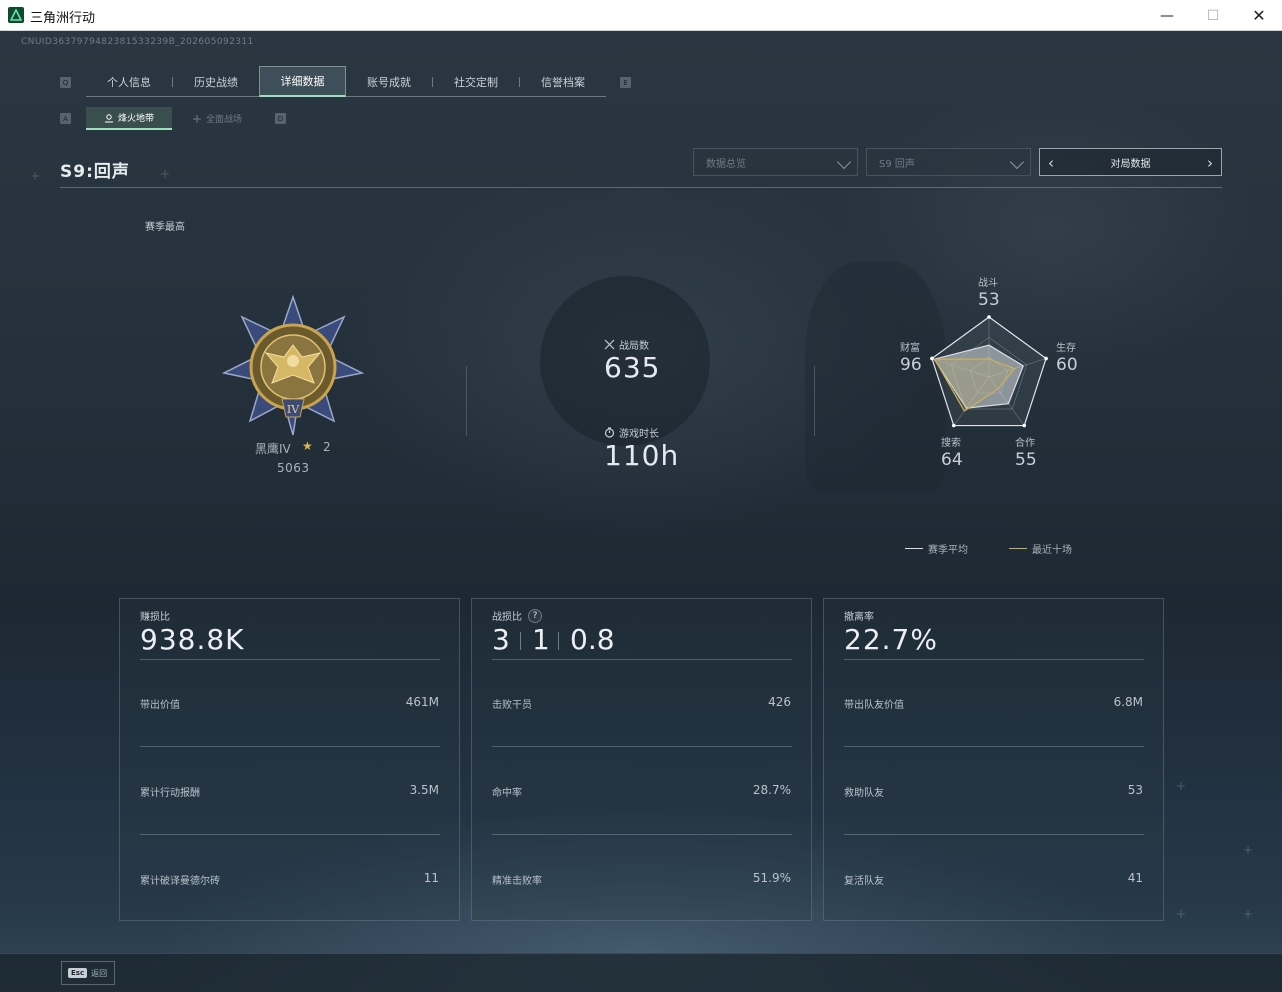  I want to click on next-arrow-icon: ›, so click(1210, 163).